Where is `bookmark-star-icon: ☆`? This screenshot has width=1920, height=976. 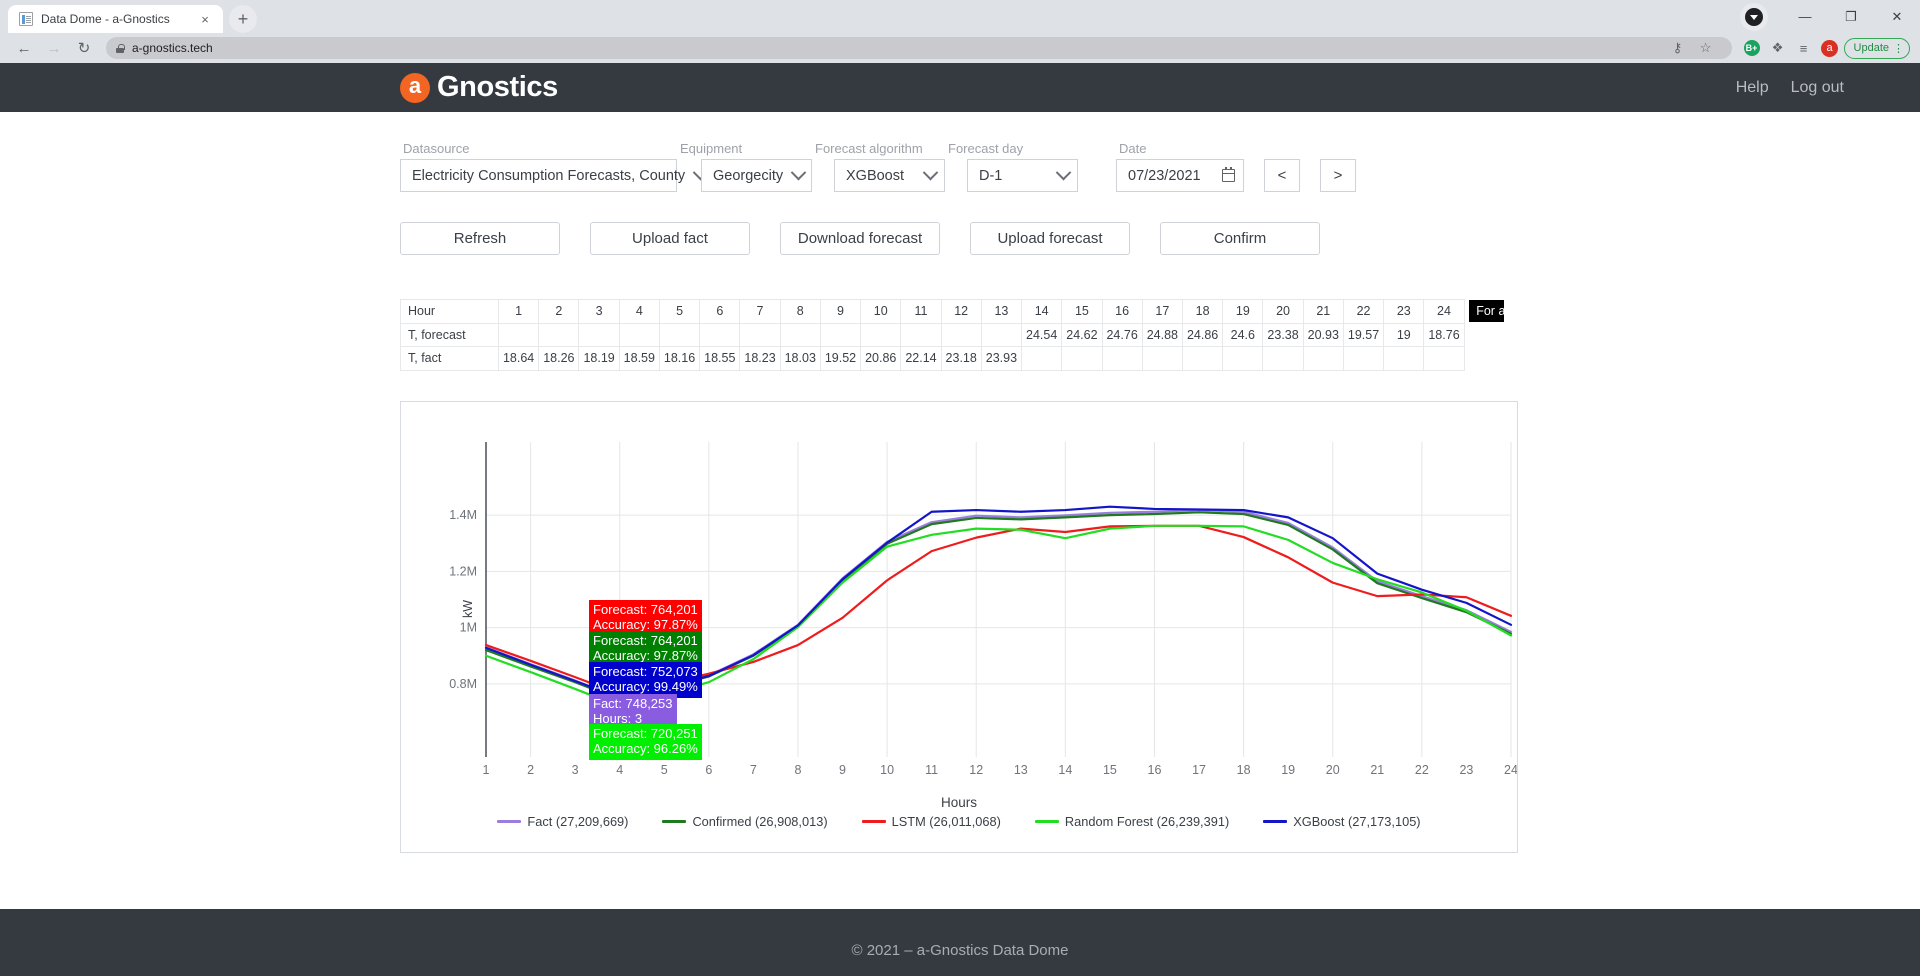
bookmark-star-icon: ☆ is located at coordinates (1706, 48).